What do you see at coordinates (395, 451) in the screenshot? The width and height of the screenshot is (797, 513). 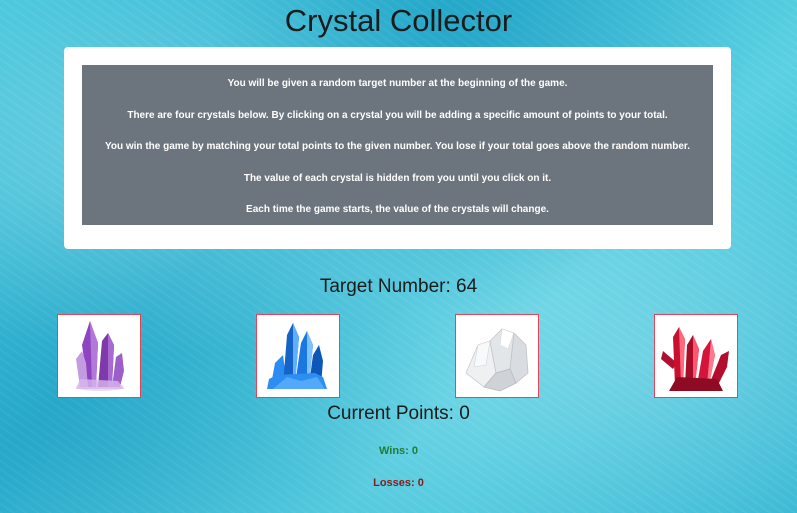 I see `wins-label: Wins:` at bounding box center [395, 451].